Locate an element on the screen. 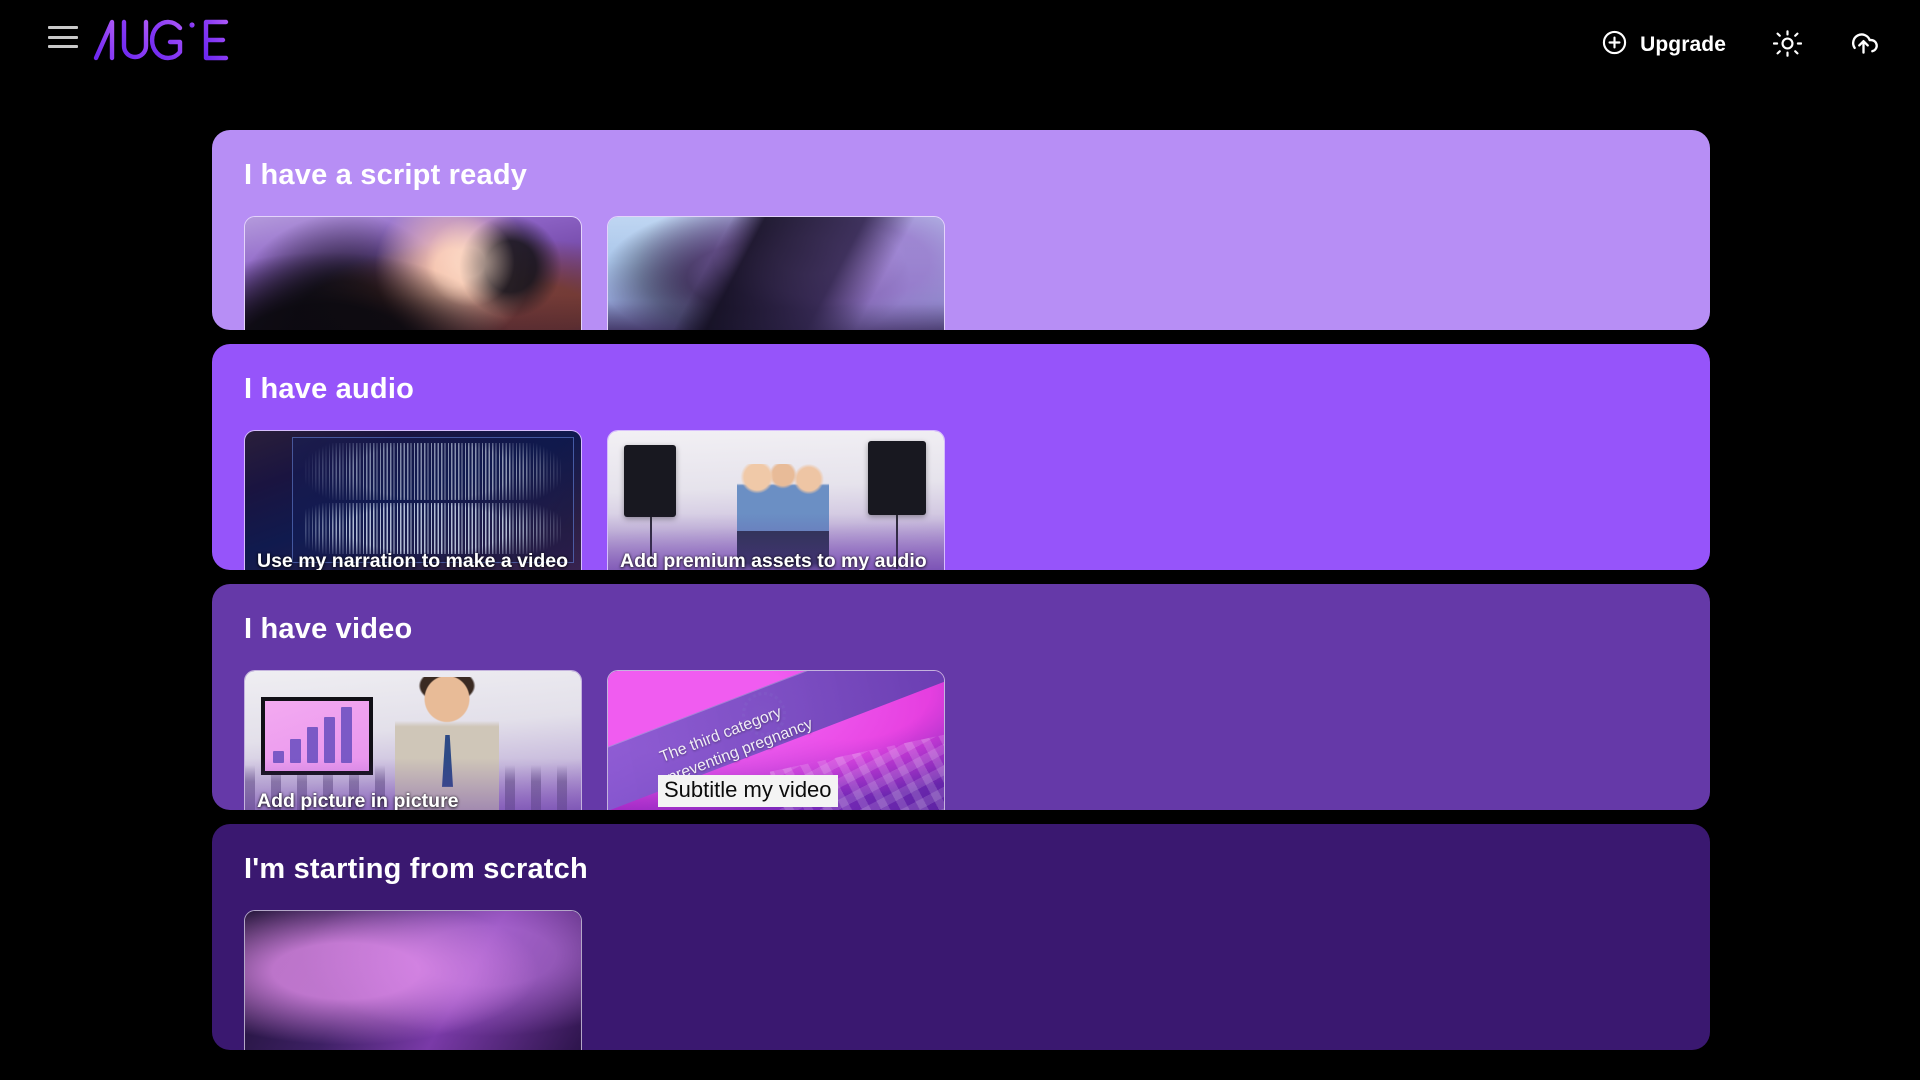  card-label: Use my narration to make a video is located at coordinates (413, 559).